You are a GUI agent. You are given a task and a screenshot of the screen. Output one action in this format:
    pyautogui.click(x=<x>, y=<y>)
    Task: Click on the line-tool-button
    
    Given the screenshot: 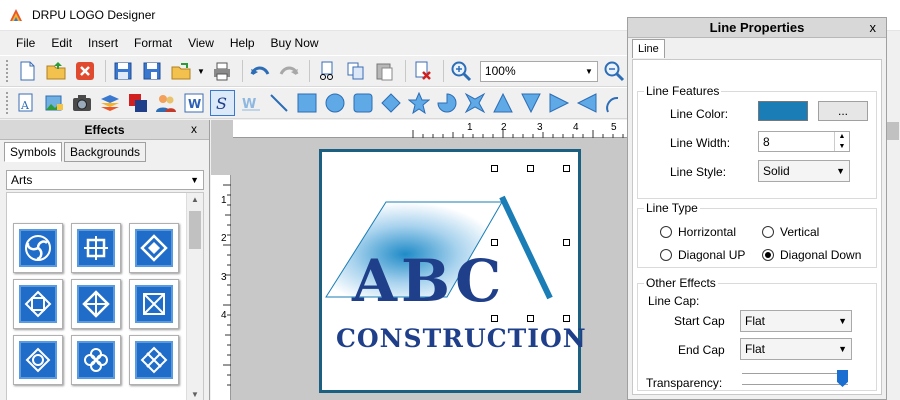 What is the action you would take?
    pyautogui.click(x=278, y=103)
    